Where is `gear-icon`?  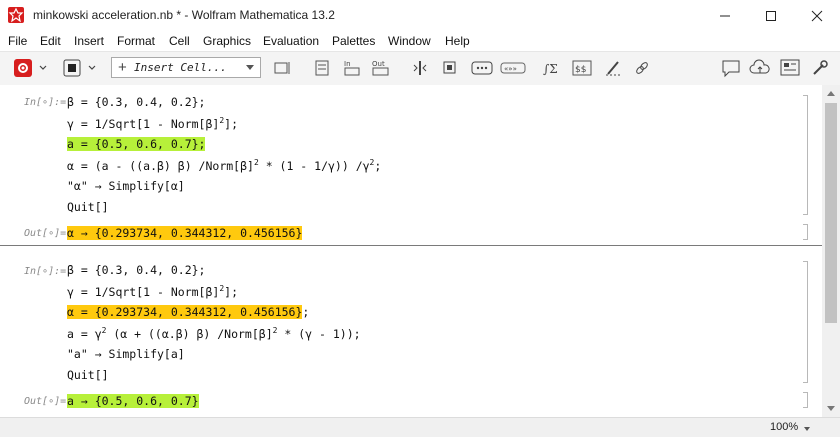 gear-icon is located at coordinates (24, 68).